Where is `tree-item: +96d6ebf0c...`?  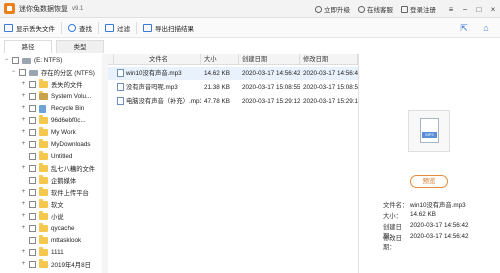 tree-item: +96d6ebf0c... is located at coordinates (53, 120).